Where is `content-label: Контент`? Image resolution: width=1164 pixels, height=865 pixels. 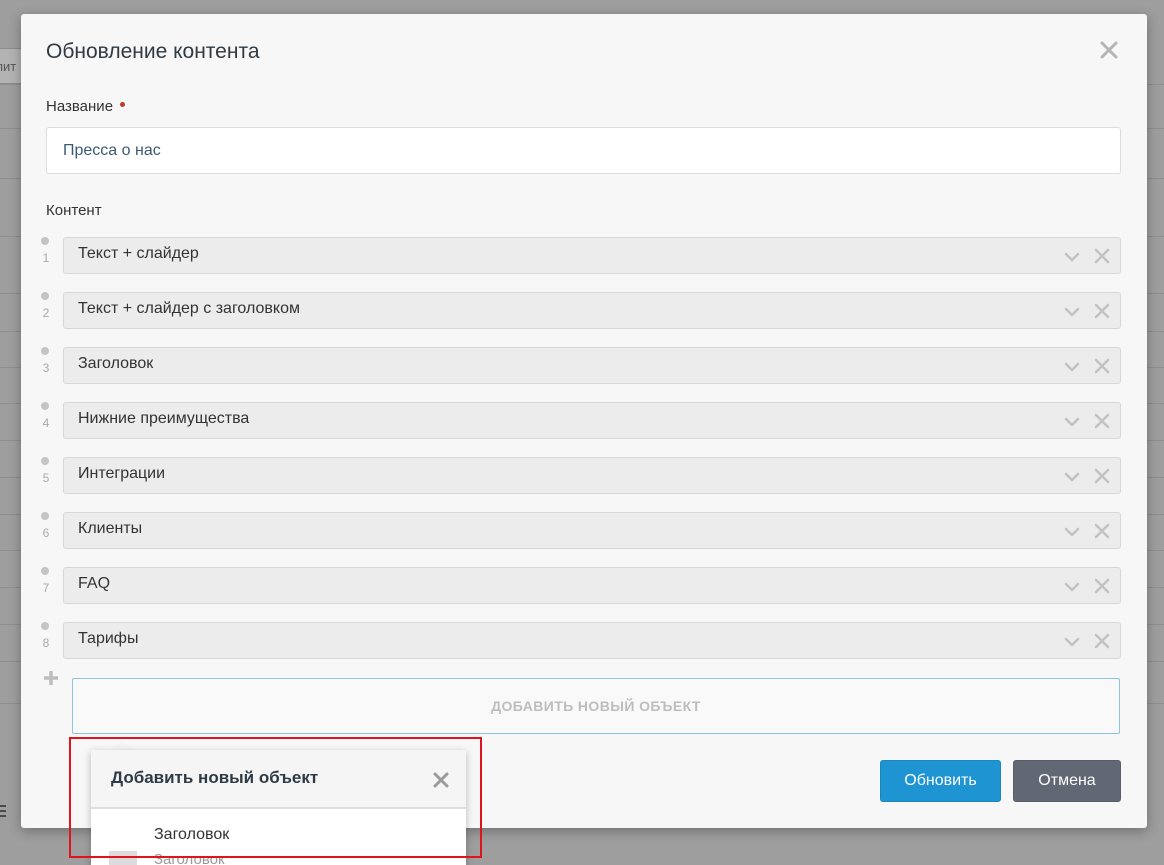 content-label: Контент is located at coordinates (74, 210).